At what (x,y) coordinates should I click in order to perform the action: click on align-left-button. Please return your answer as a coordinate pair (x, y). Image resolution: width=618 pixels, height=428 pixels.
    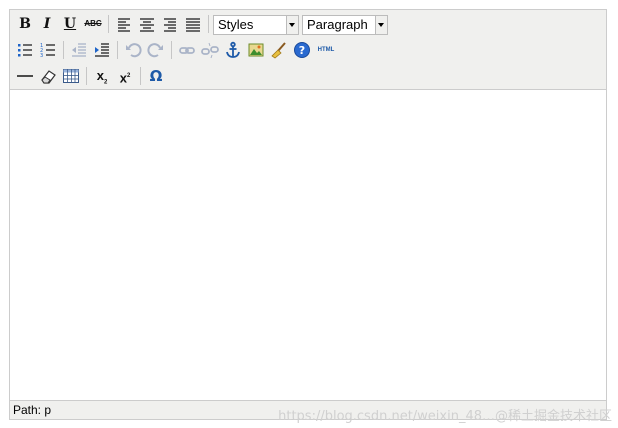
    Looking at the image, I should click on (124, 24).